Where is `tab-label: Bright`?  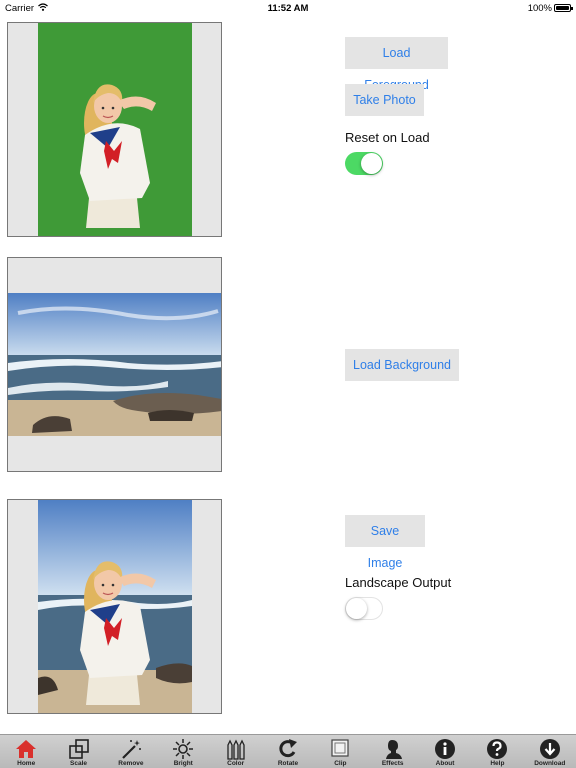 tab-label: Bright is located at coordinates (183, 763).